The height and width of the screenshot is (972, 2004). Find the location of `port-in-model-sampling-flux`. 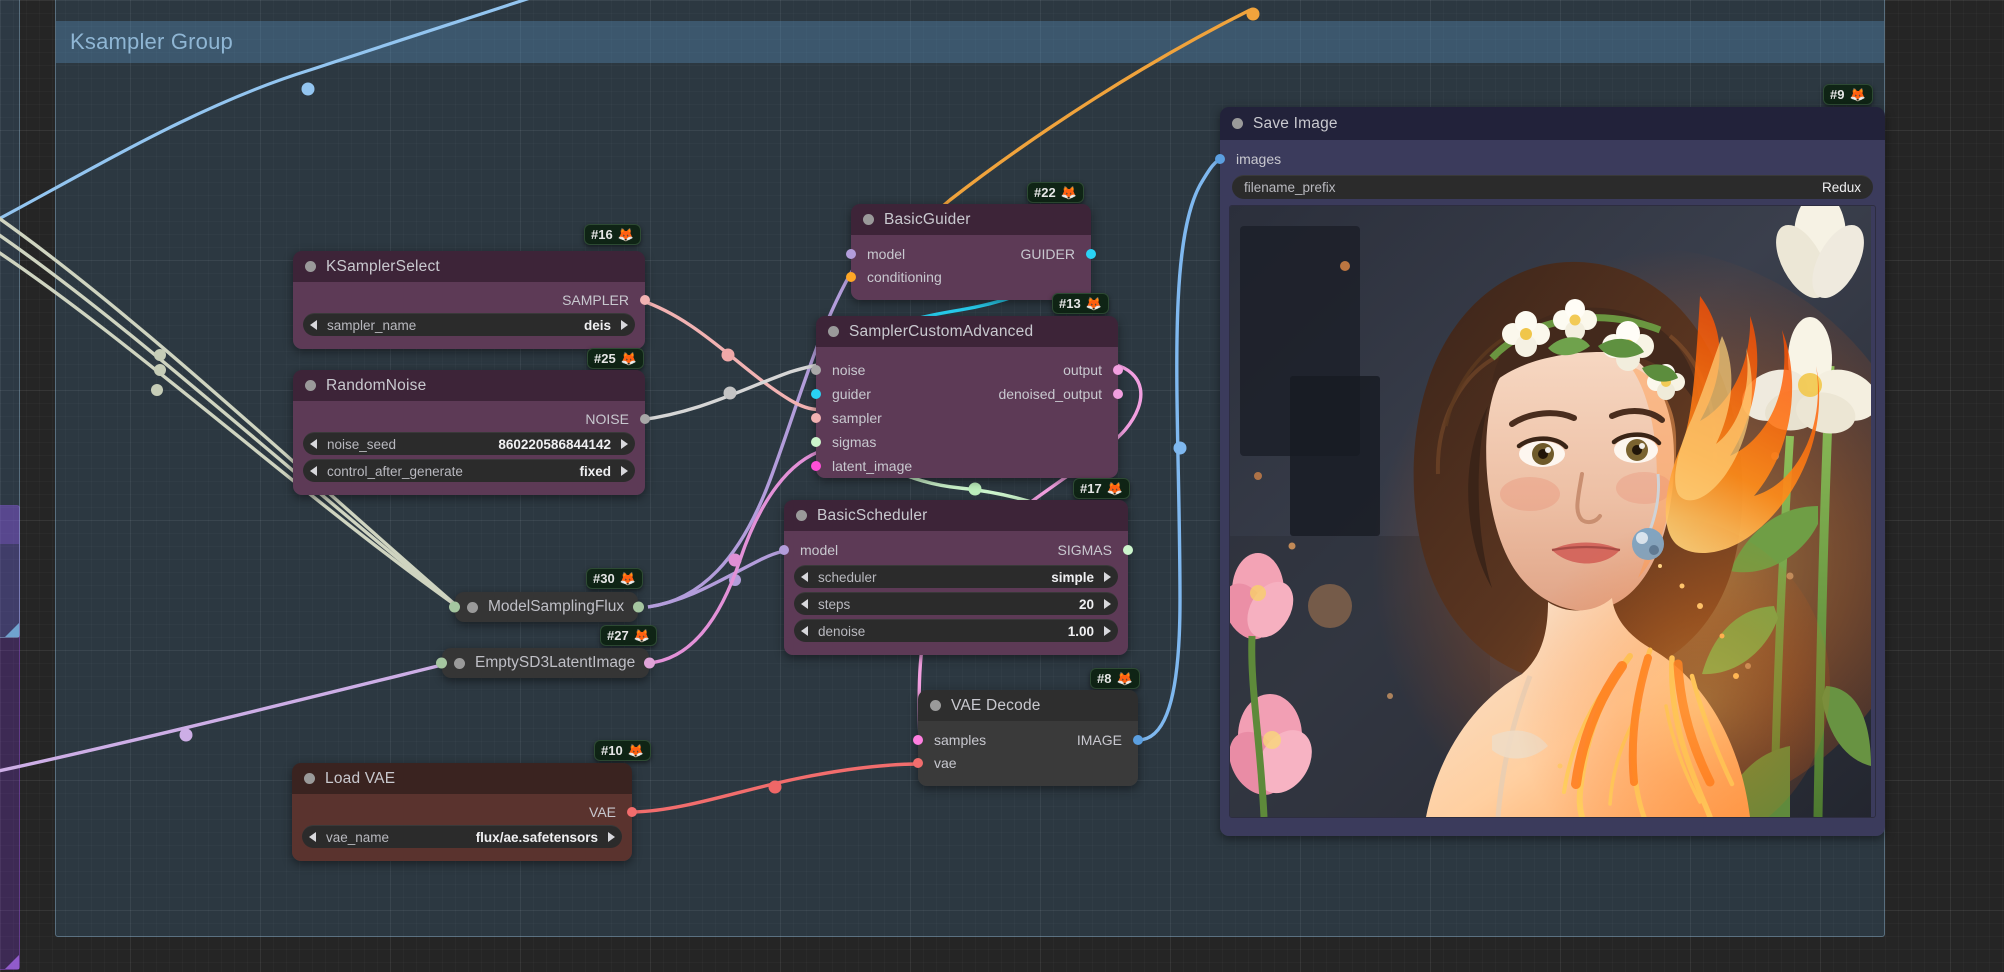

port-in-model-sampling-flux is located at coordinates (454, 607).